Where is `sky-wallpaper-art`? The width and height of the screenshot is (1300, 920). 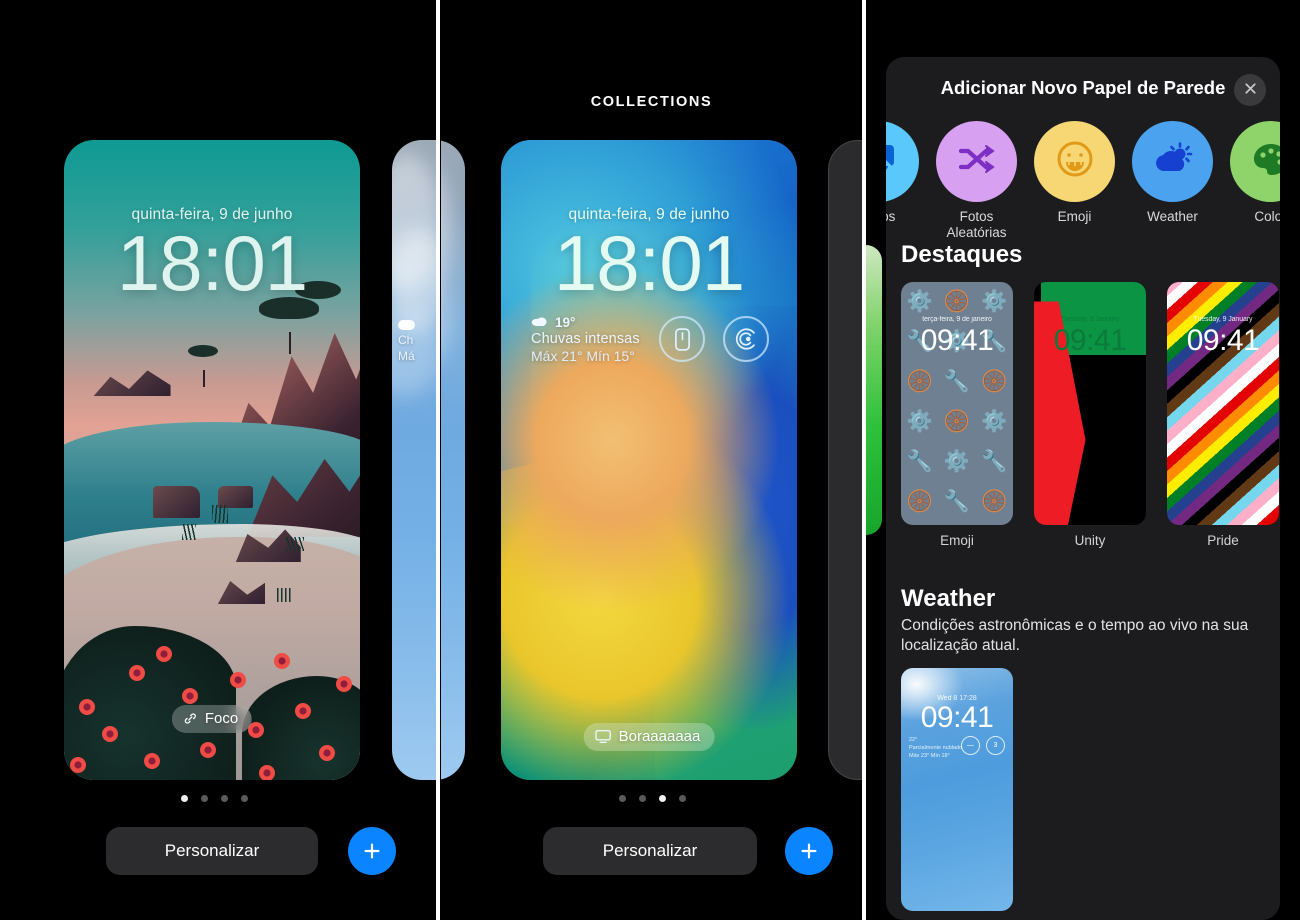 sky-wallpaper-art is located at coordinates (414, 460).